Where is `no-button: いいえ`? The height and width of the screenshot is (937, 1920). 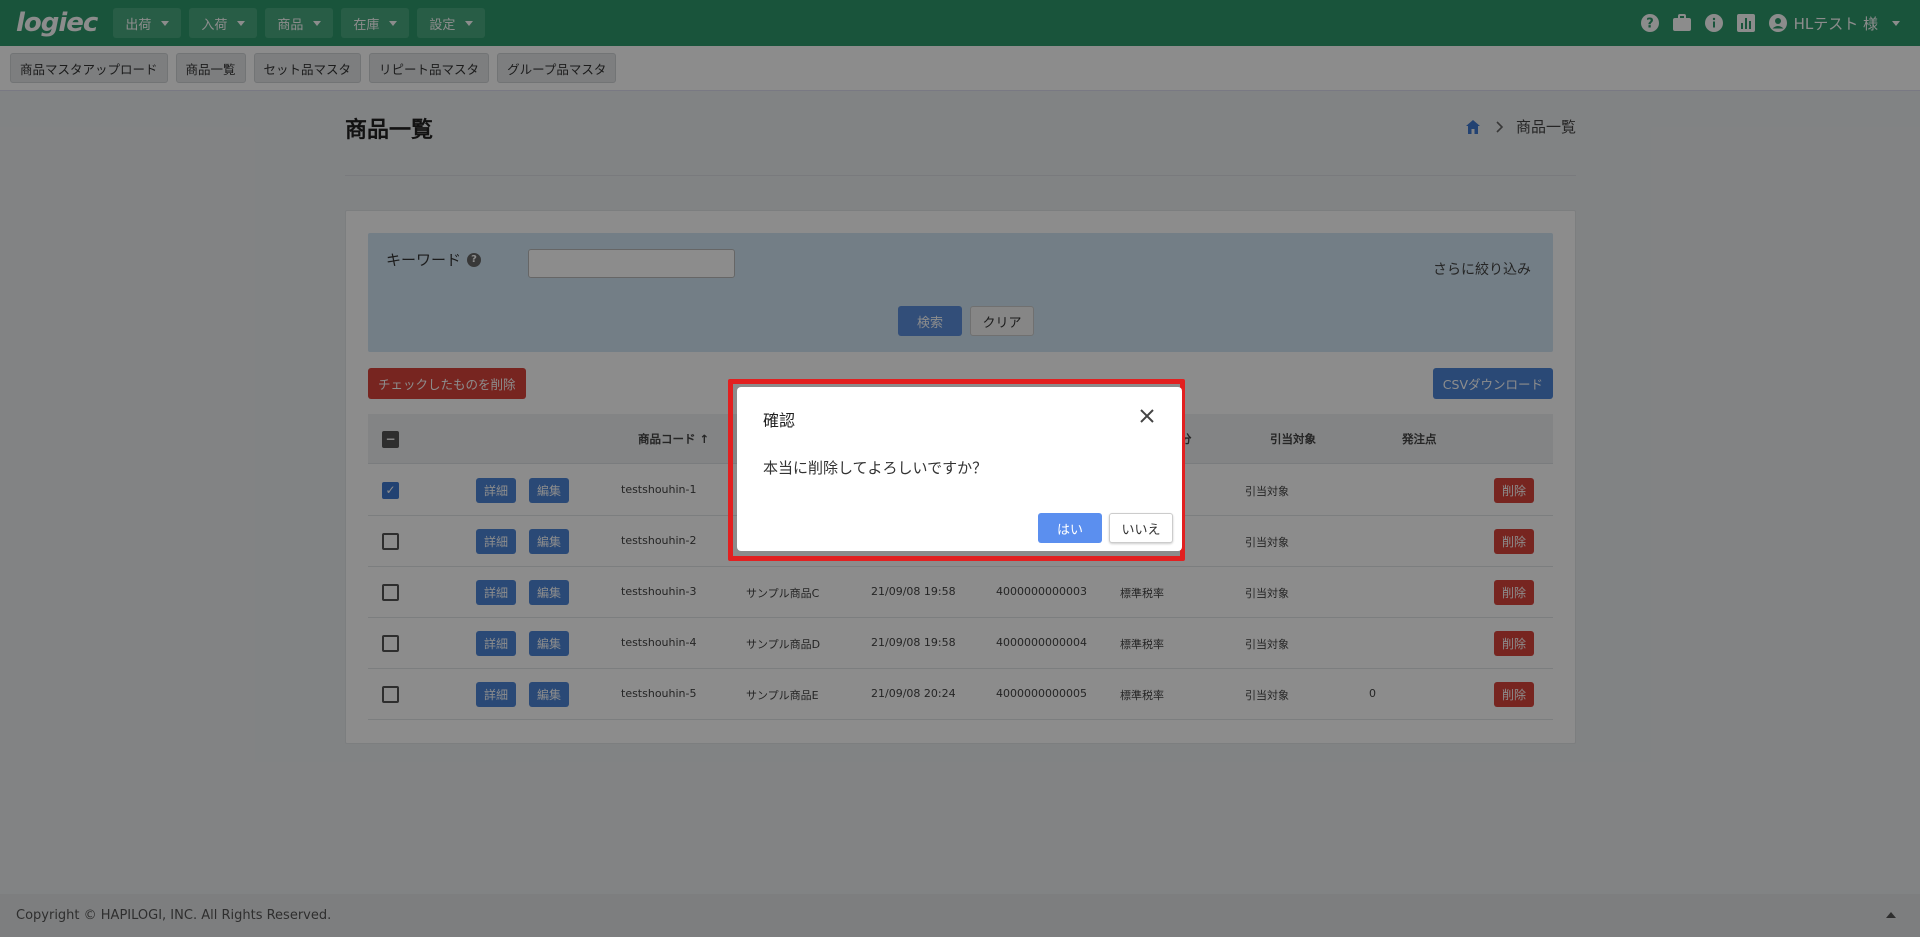 no-button: いいえ is located at coordinates (1141, 528).